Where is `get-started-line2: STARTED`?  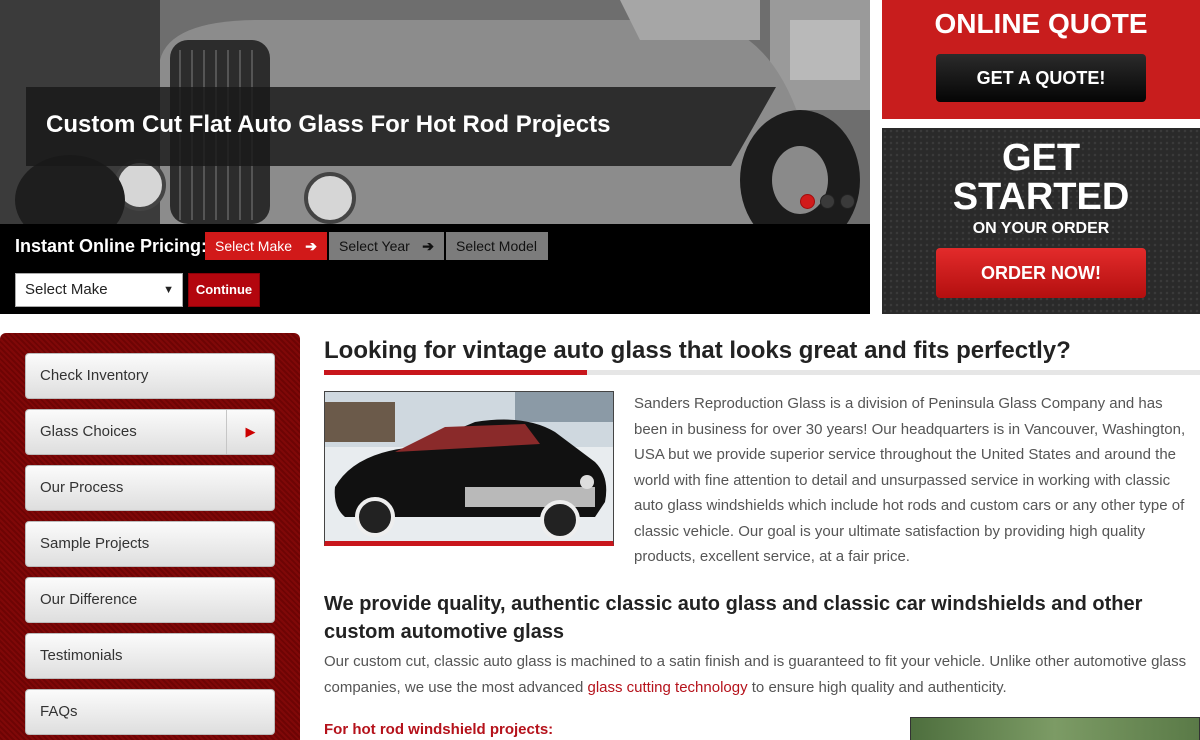 get-started-line2: STARTED is located at coordinates (1041, 197).